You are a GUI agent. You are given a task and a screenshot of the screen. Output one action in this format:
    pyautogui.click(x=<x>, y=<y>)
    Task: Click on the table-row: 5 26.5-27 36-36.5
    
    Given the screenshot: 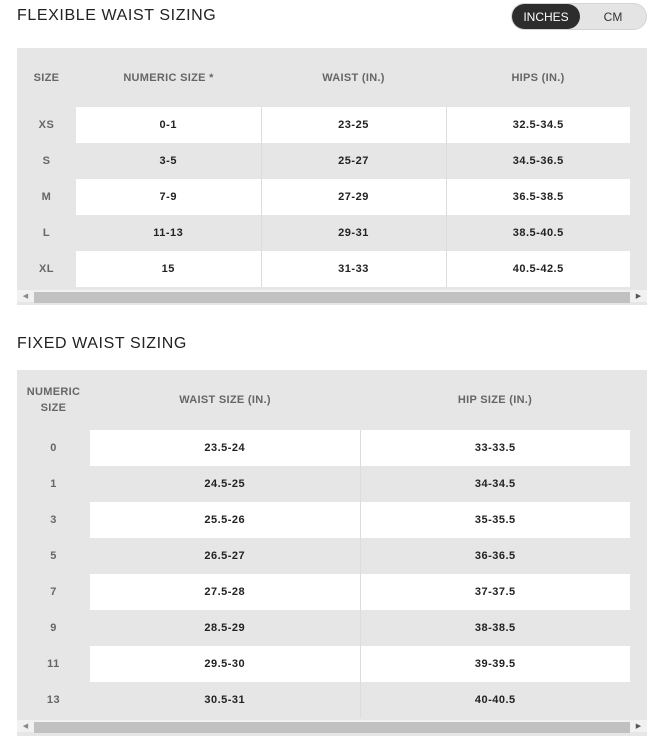 What is the action you would take?
    pyautogui.click(x=323, y=556)
    